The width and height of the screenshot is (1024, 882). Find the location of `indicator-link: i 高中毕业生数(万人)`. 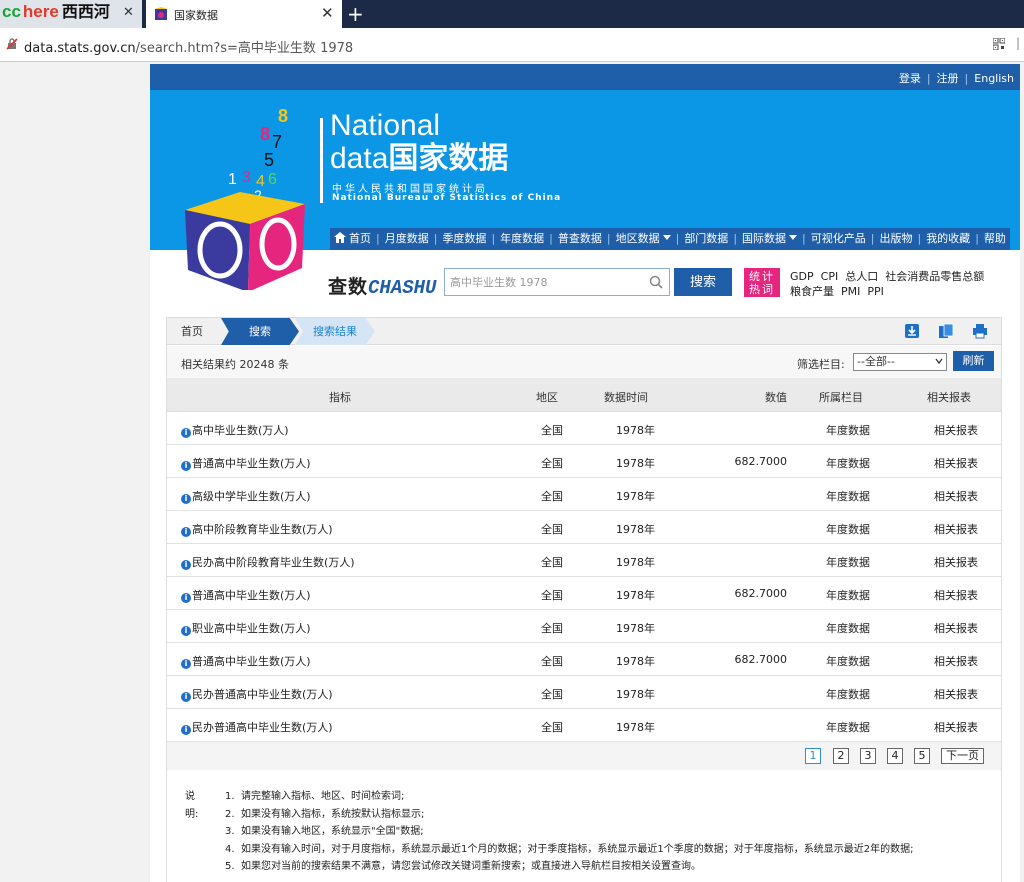

indicator-link: i 高中毕业生数(万人) is located at coordinates (235, 430).